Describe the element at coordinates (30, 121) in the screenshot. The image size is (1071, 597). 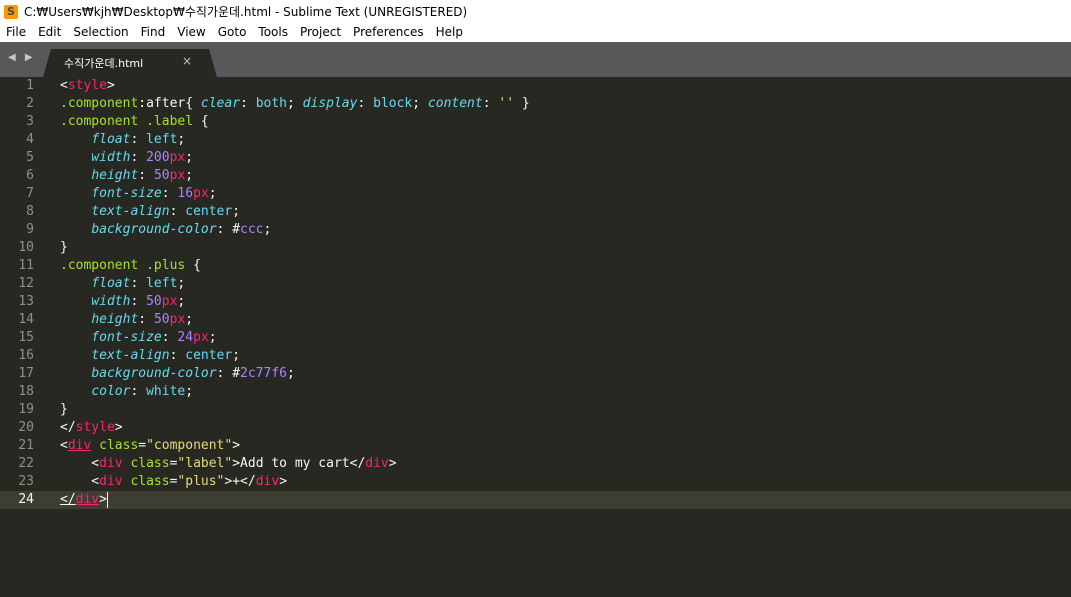
I see `line-number: 3` at that location.